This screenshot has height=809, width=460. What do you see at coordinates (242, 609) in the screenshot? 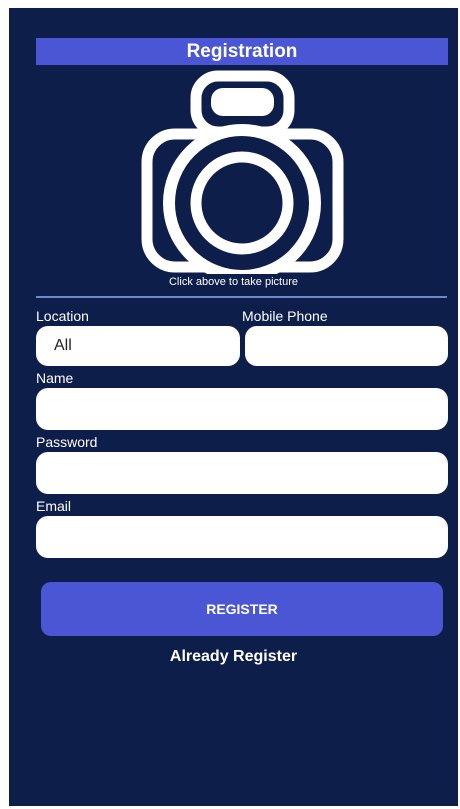
I see `register-button: REGISTER` at bounding box center [242, 609].